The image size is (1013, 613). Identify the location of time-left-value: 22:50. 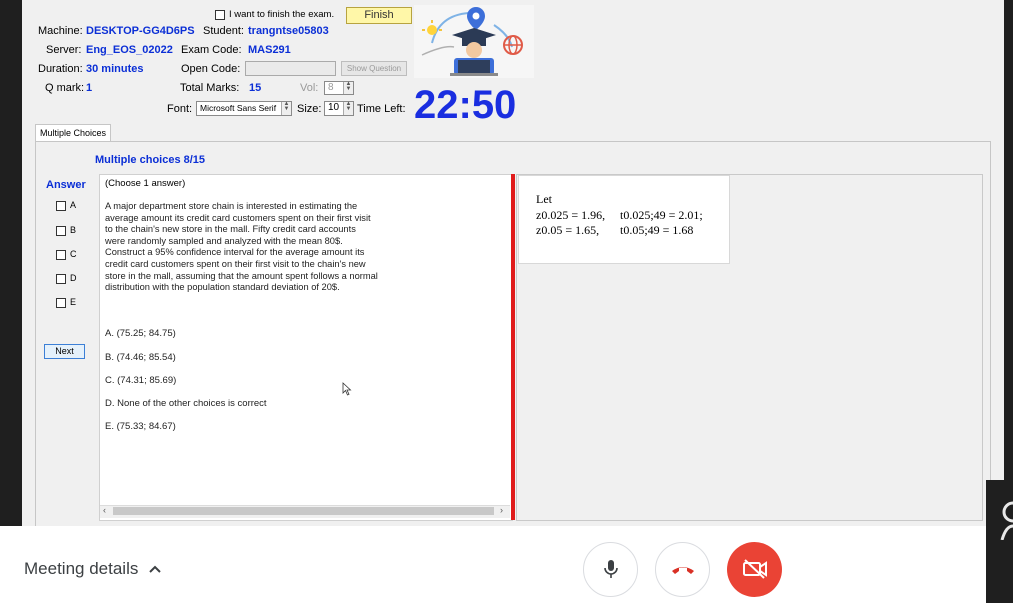
(465, 105).